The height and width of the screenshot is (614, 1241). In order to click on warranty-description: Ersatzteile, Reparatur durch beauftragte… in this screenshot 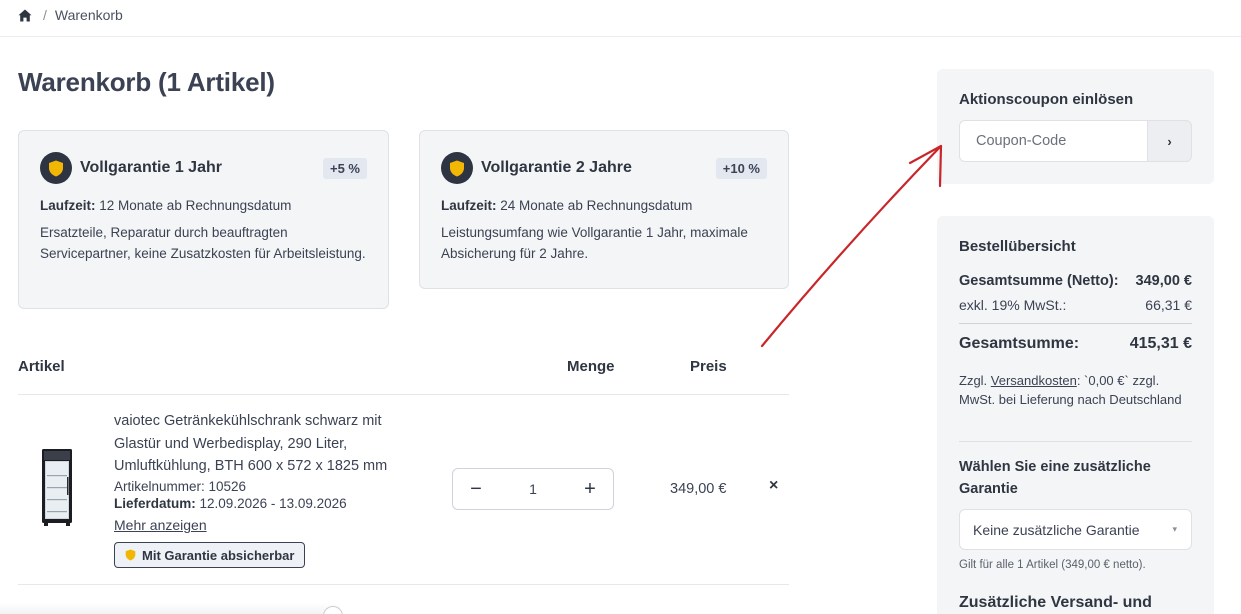, I will do `click(203, 243)`.